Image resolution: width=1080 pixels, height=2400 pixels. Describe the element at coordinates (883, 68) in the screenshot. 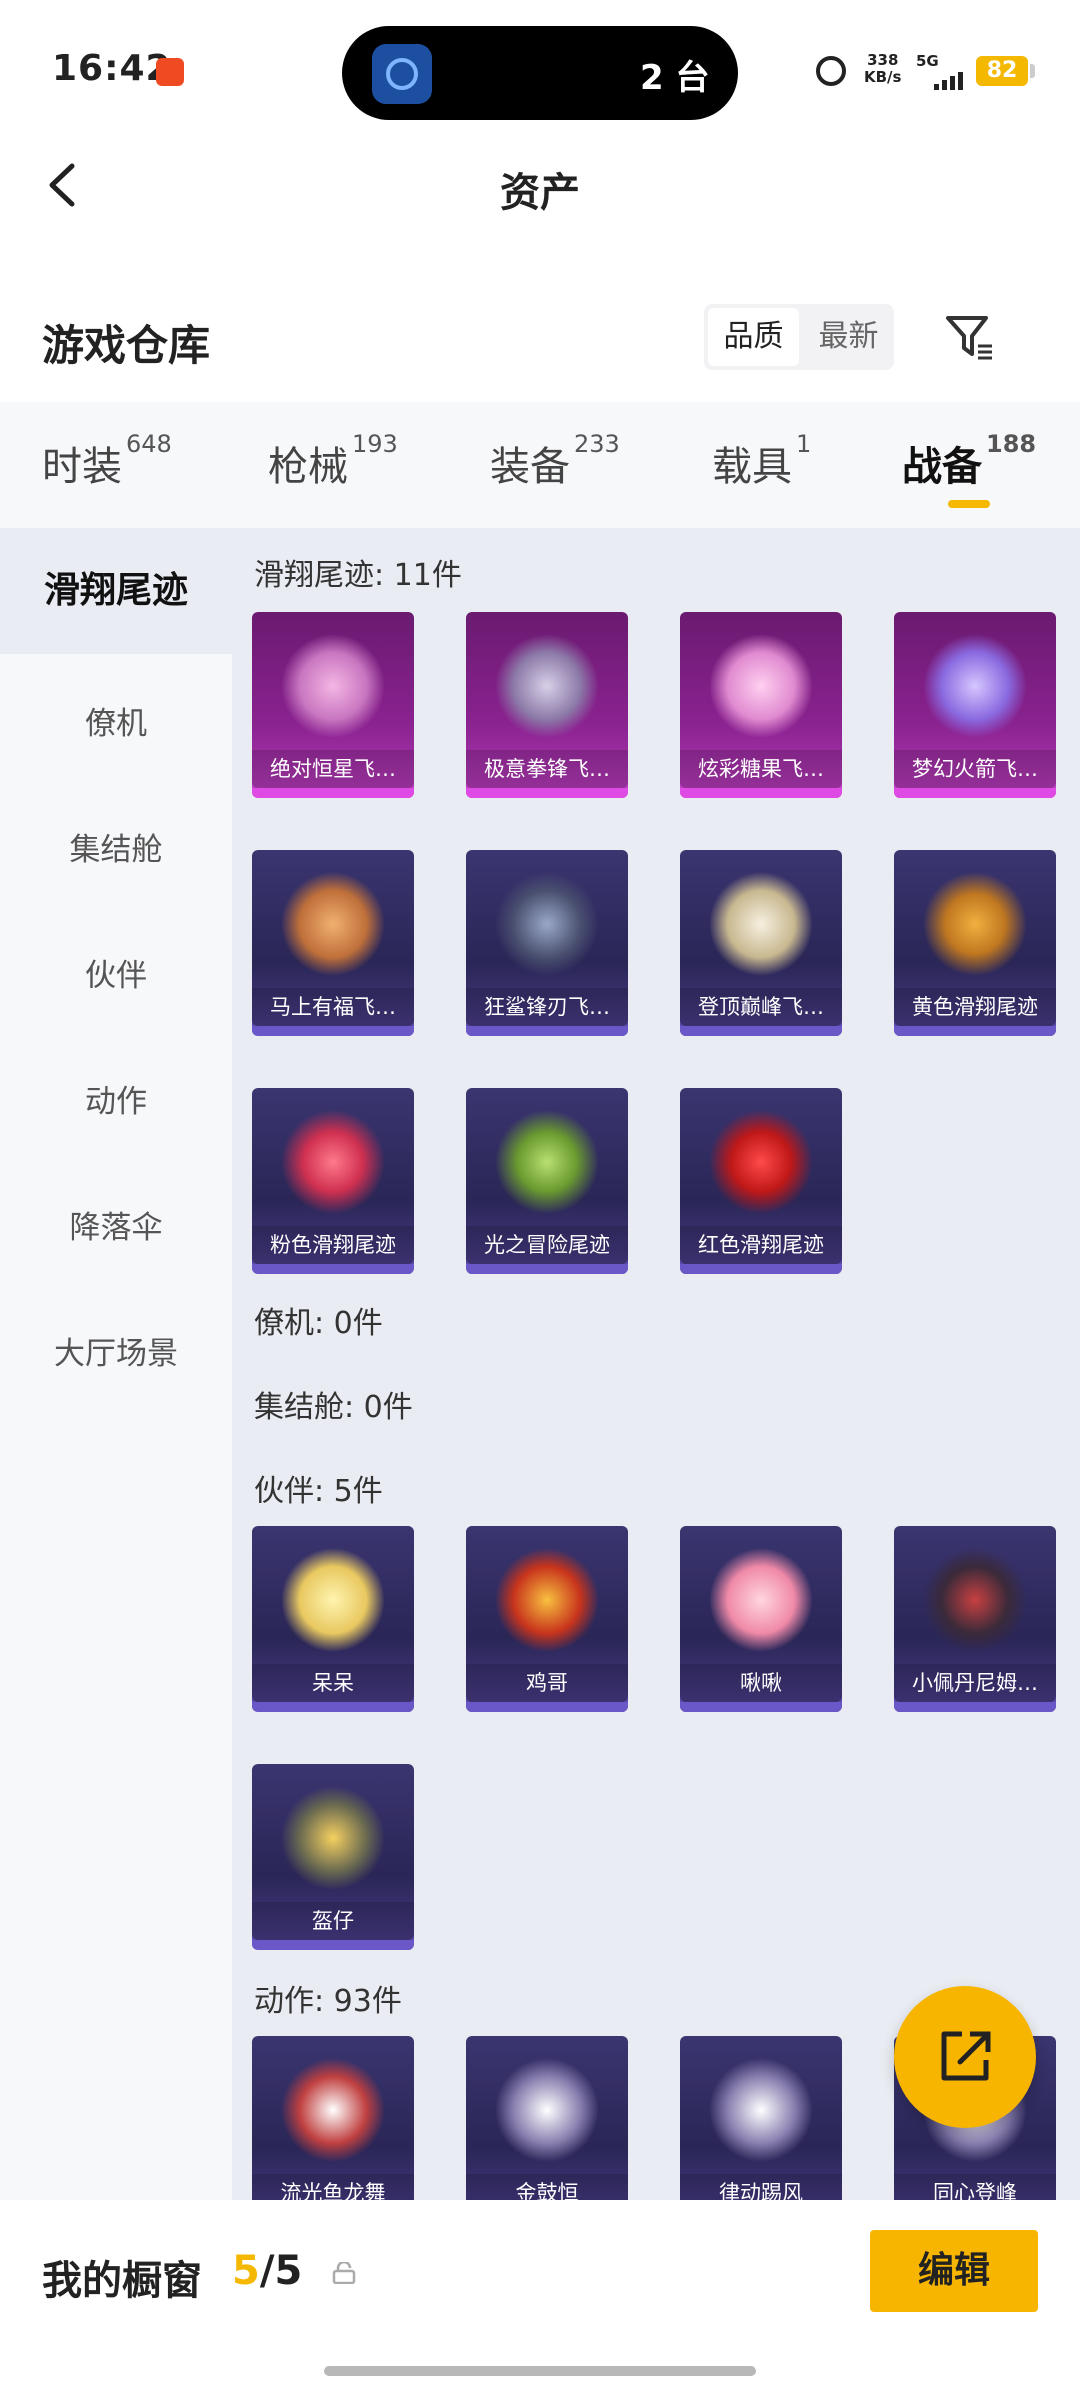

I see `network-speed: 338 KB/s` at that location.